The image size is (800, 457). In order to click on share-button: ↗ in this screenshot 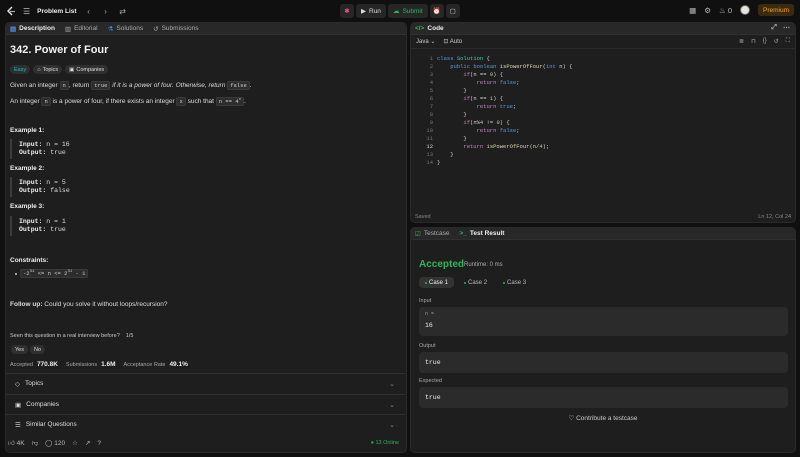, I will do `click(87, 443)`.